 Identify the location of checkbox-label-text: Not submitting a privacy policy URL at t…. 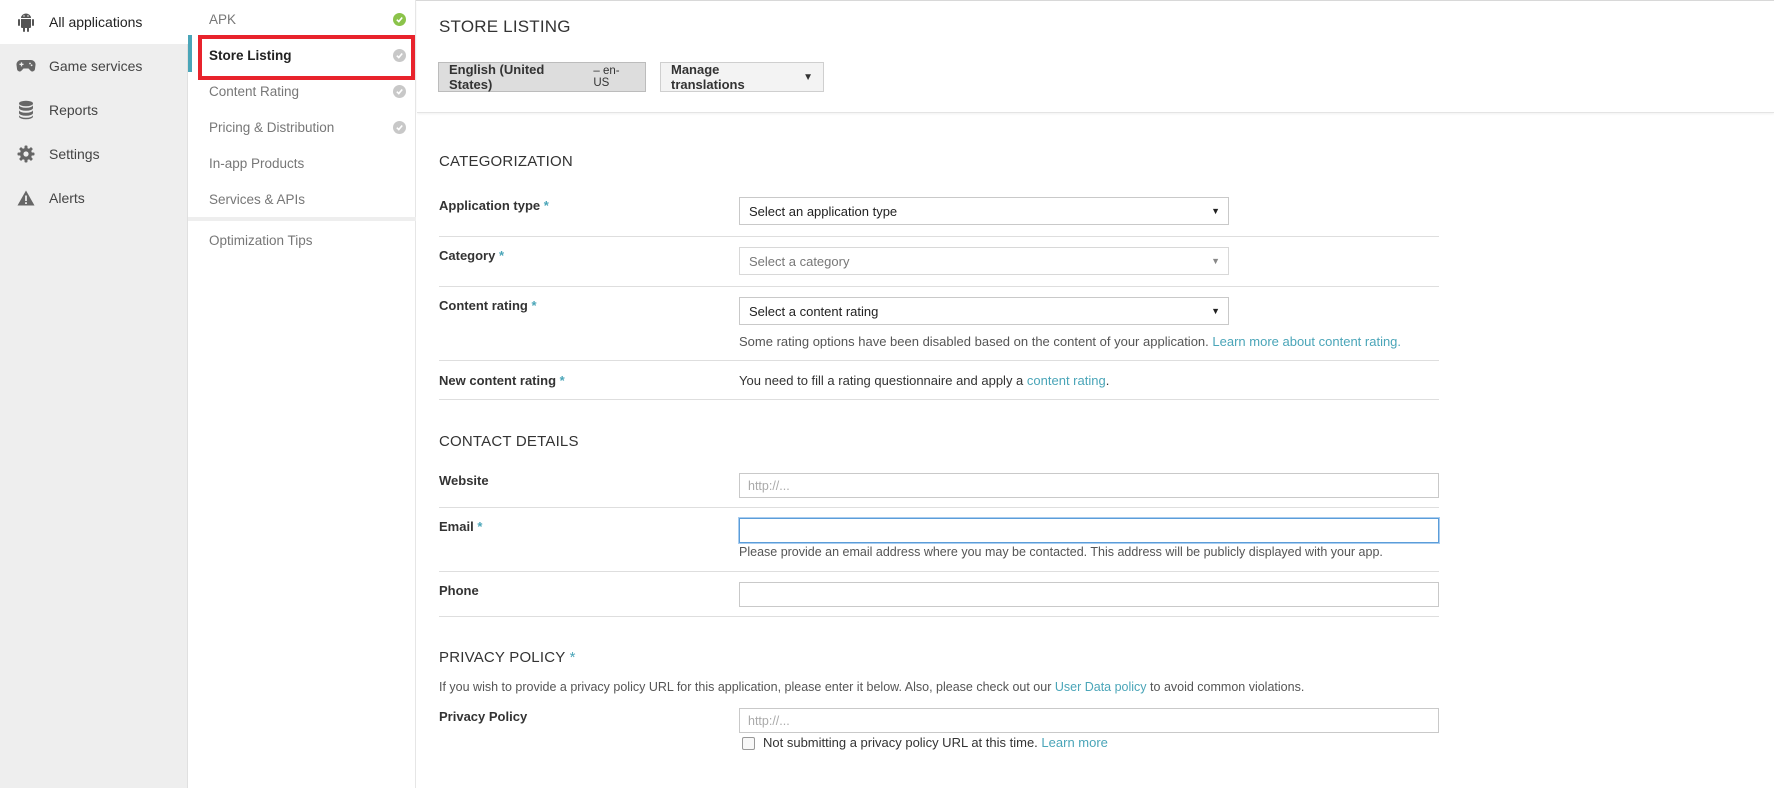
(900, 742).